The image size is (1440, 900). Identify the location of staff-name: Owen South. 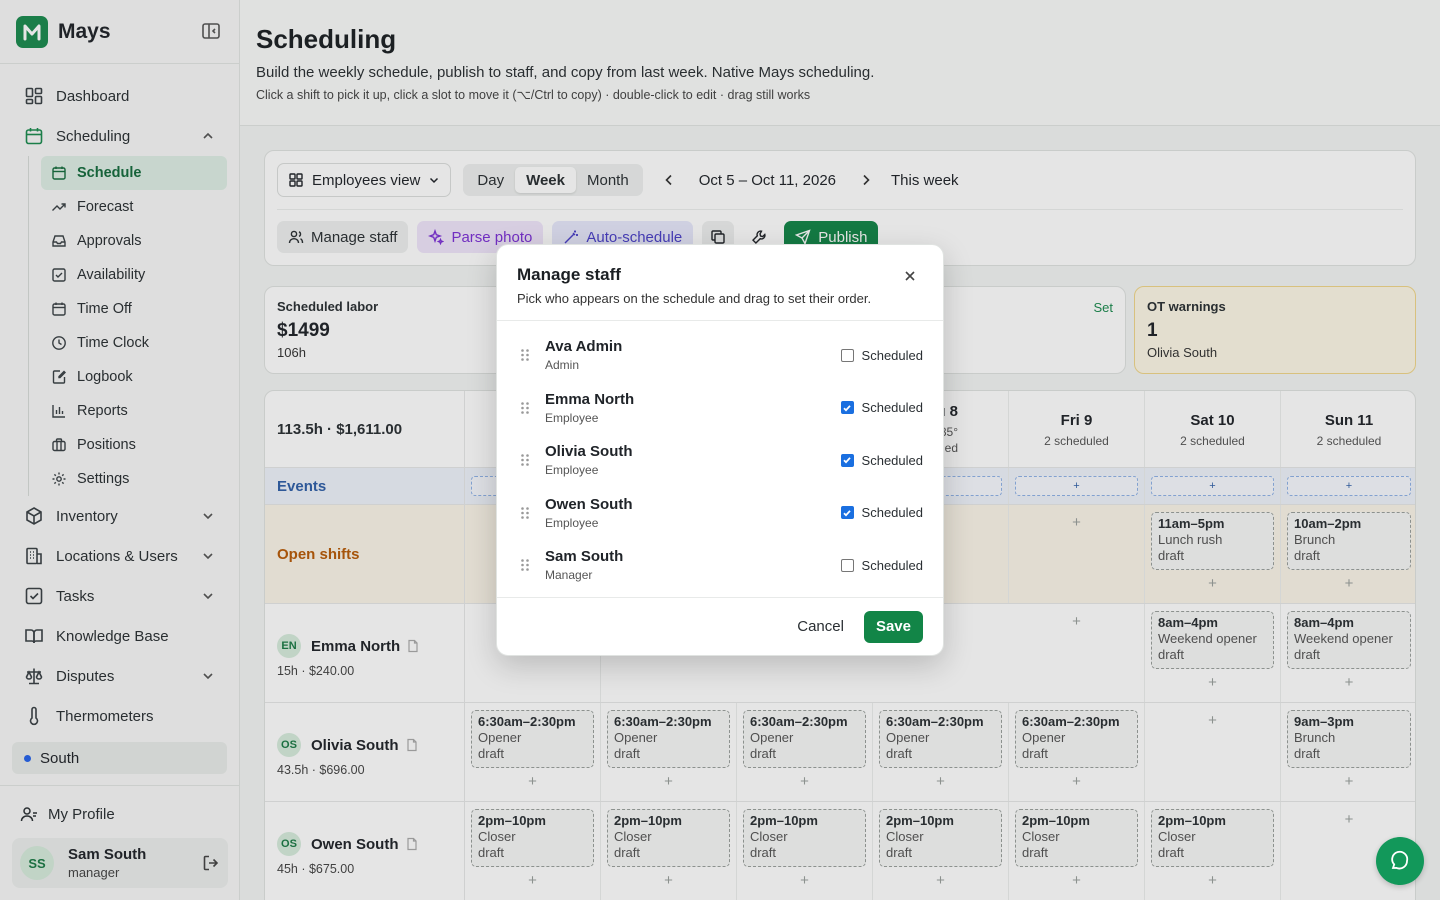
(589, 504).